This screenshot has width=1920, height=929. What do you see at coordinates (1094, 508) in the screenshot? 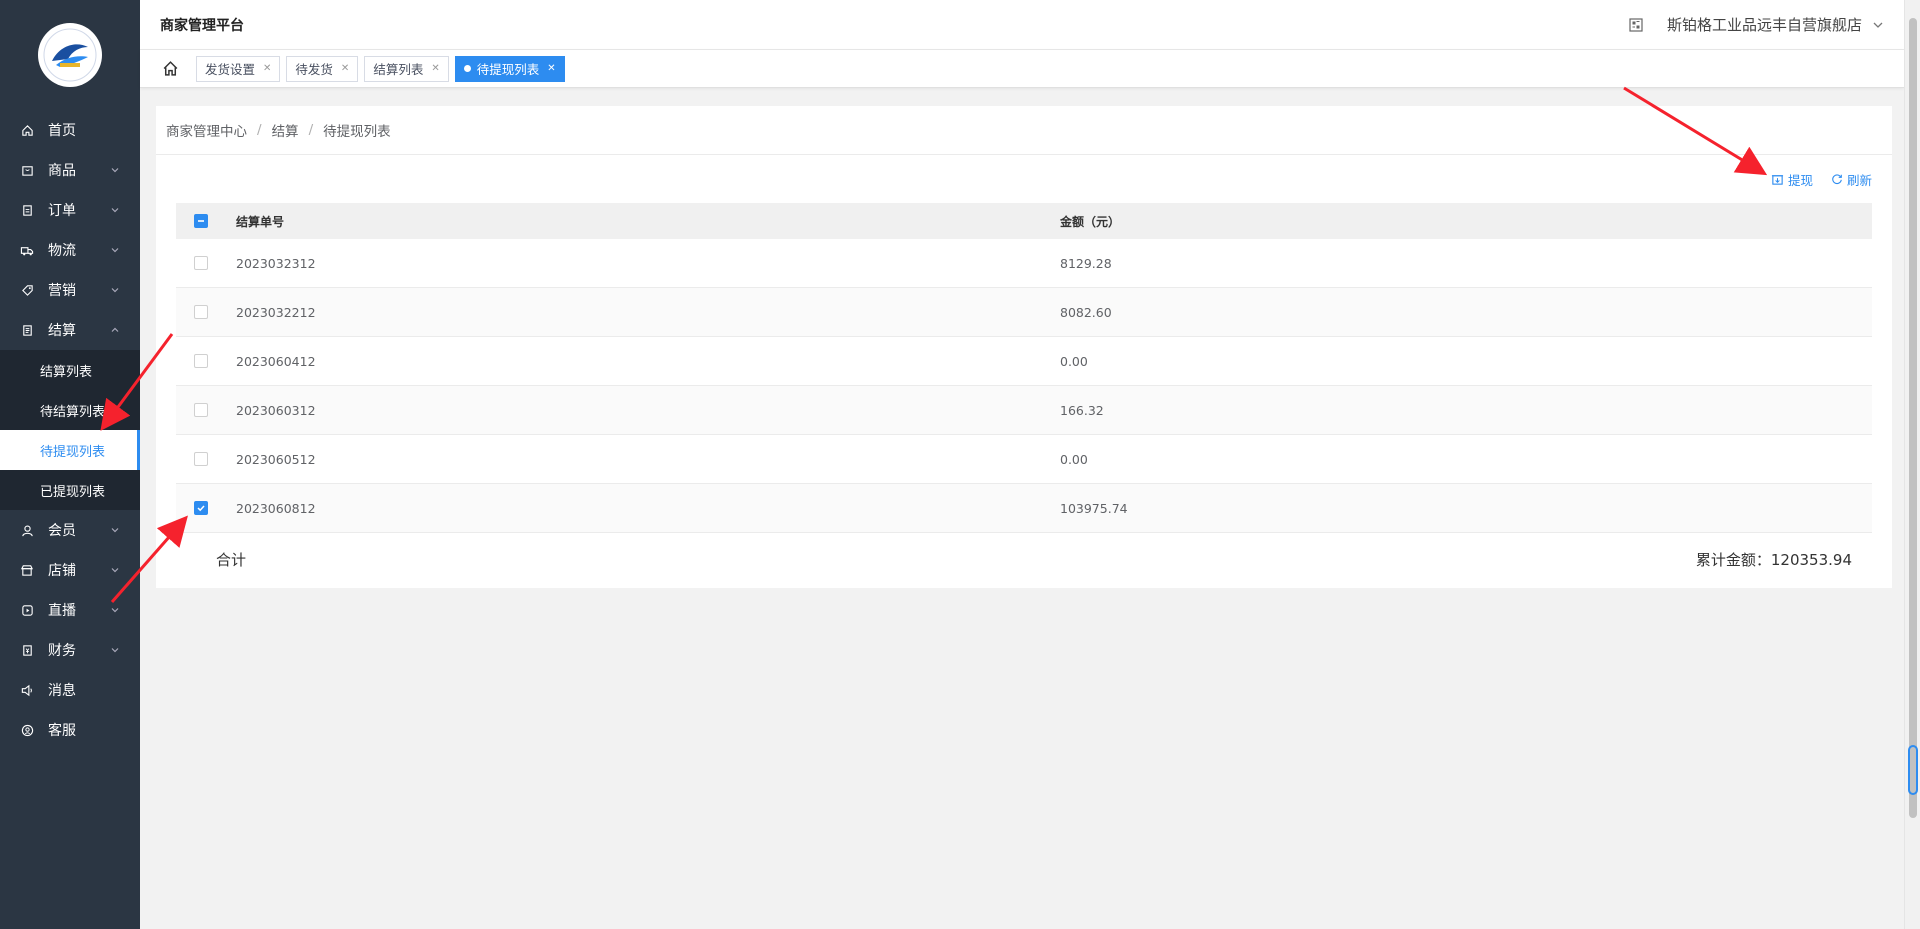
I see `amount-cell: 103975.74` at bounding box center [1094, 508].